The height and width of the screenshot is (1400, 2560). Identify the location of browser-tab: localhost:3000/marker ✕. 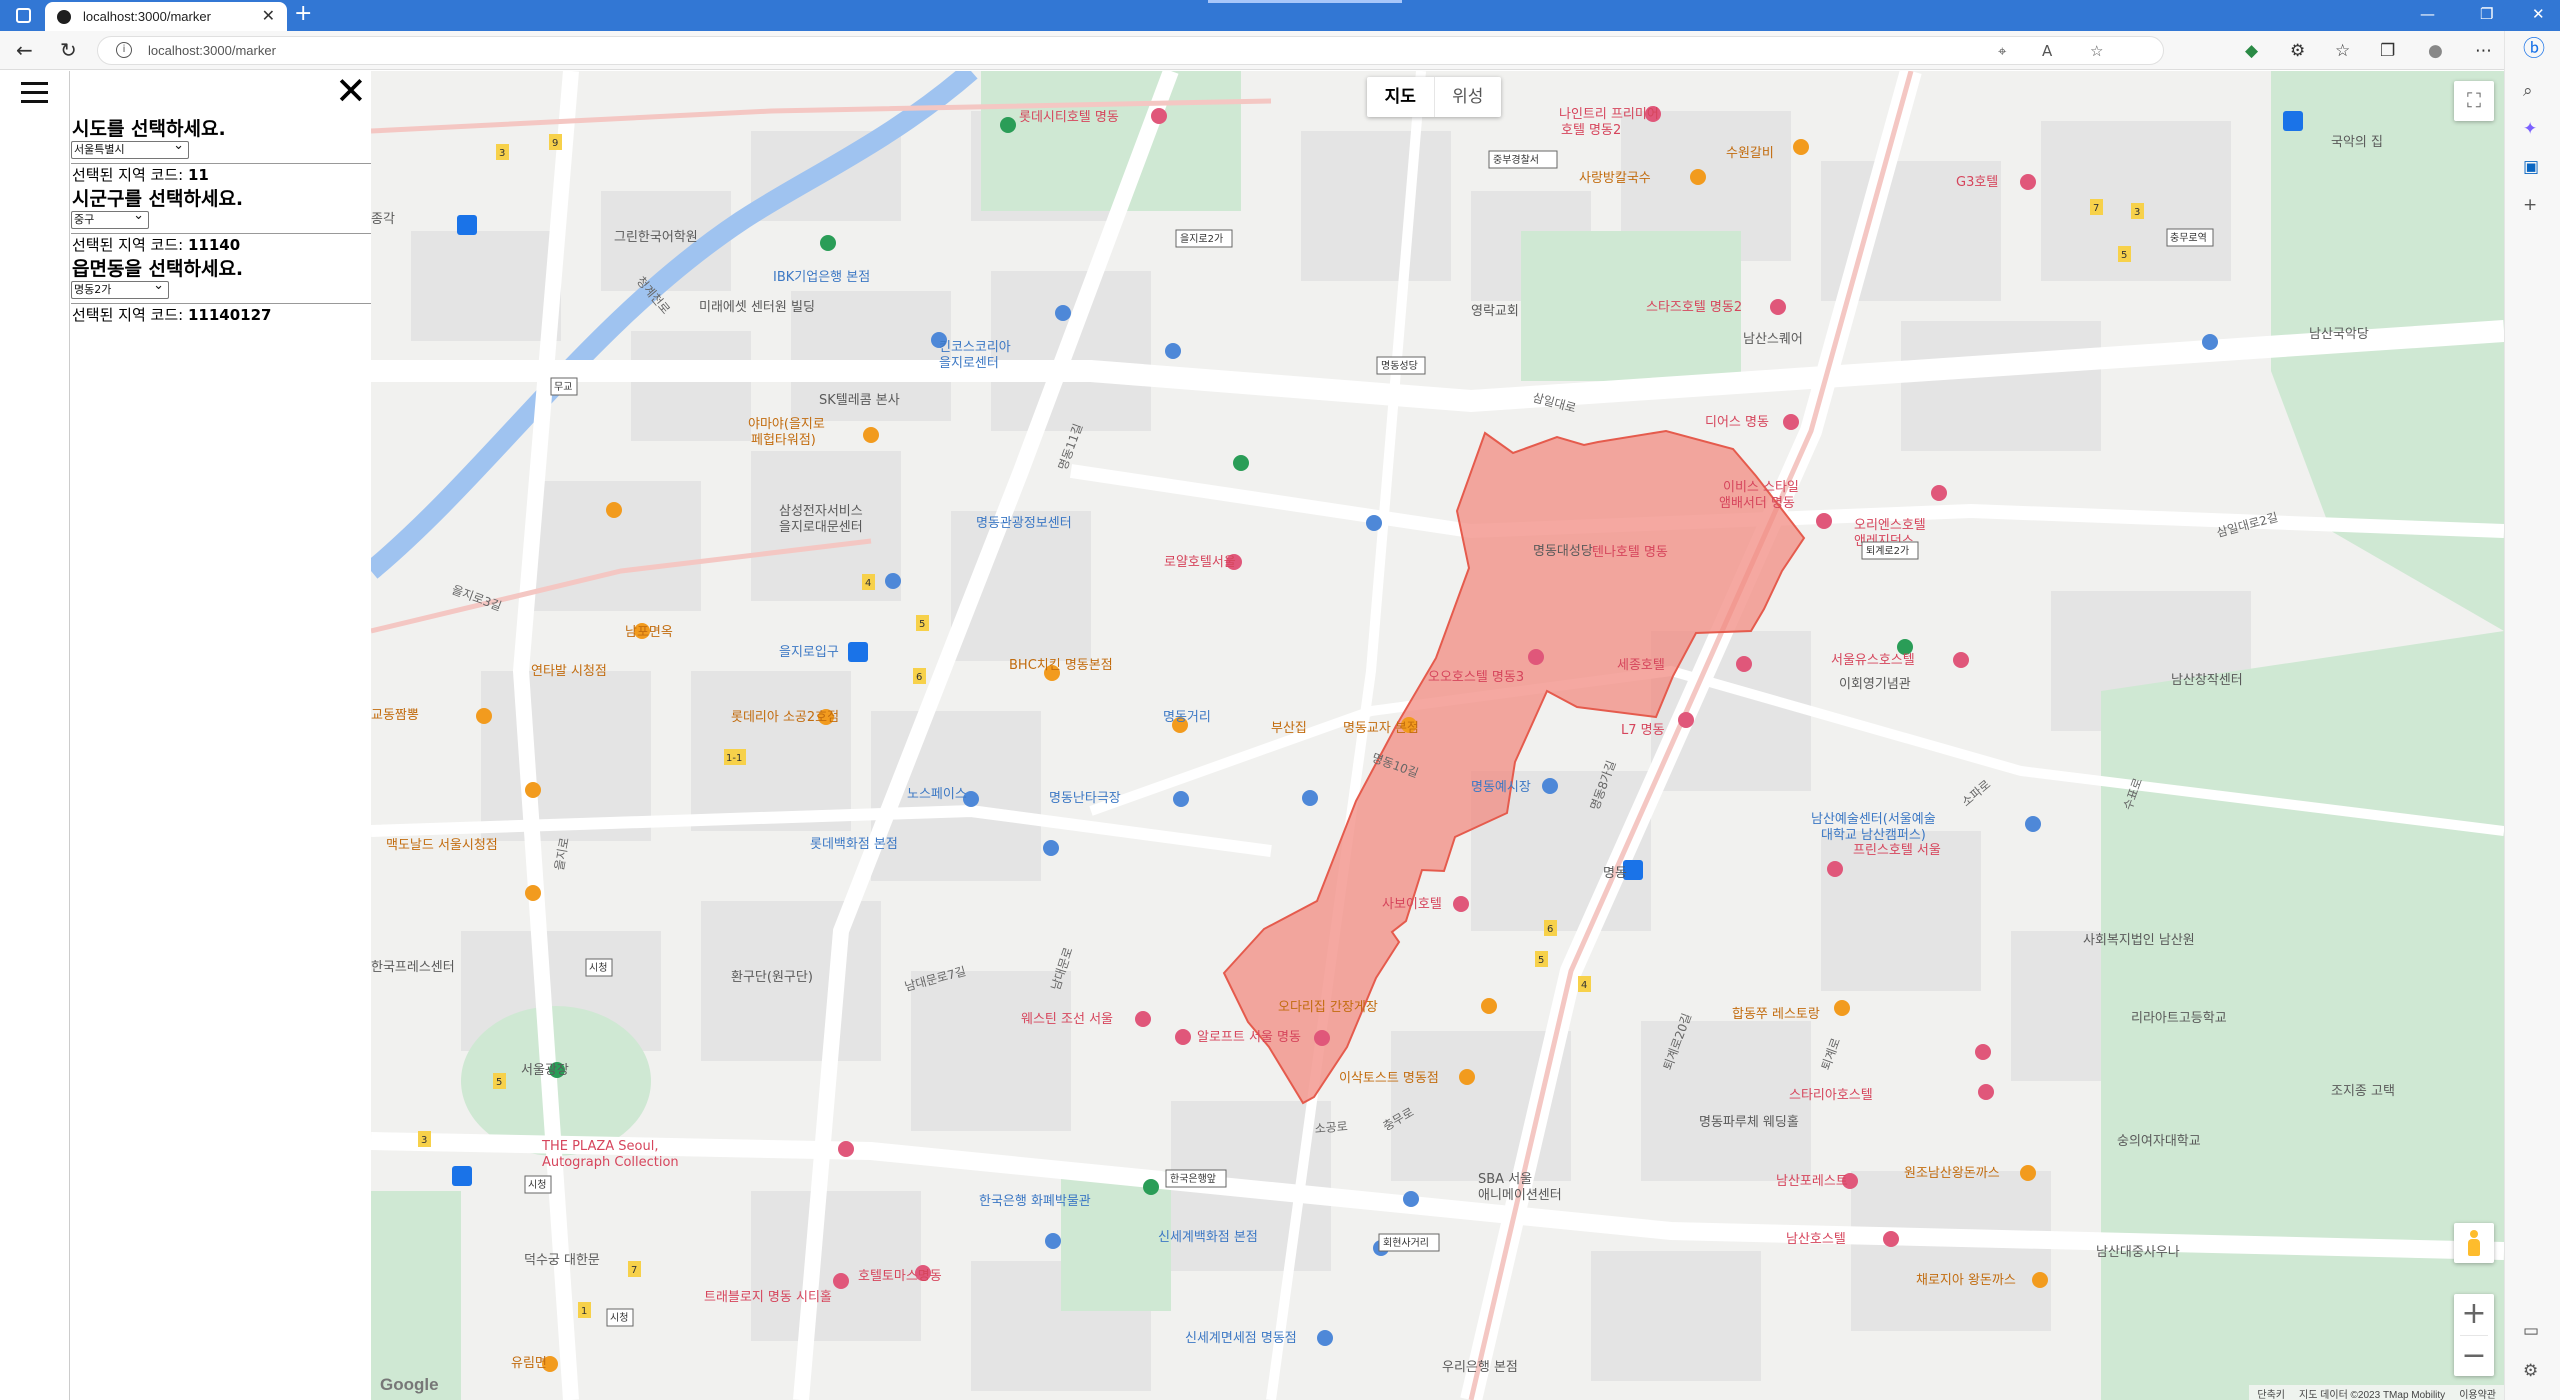
(166, 16).